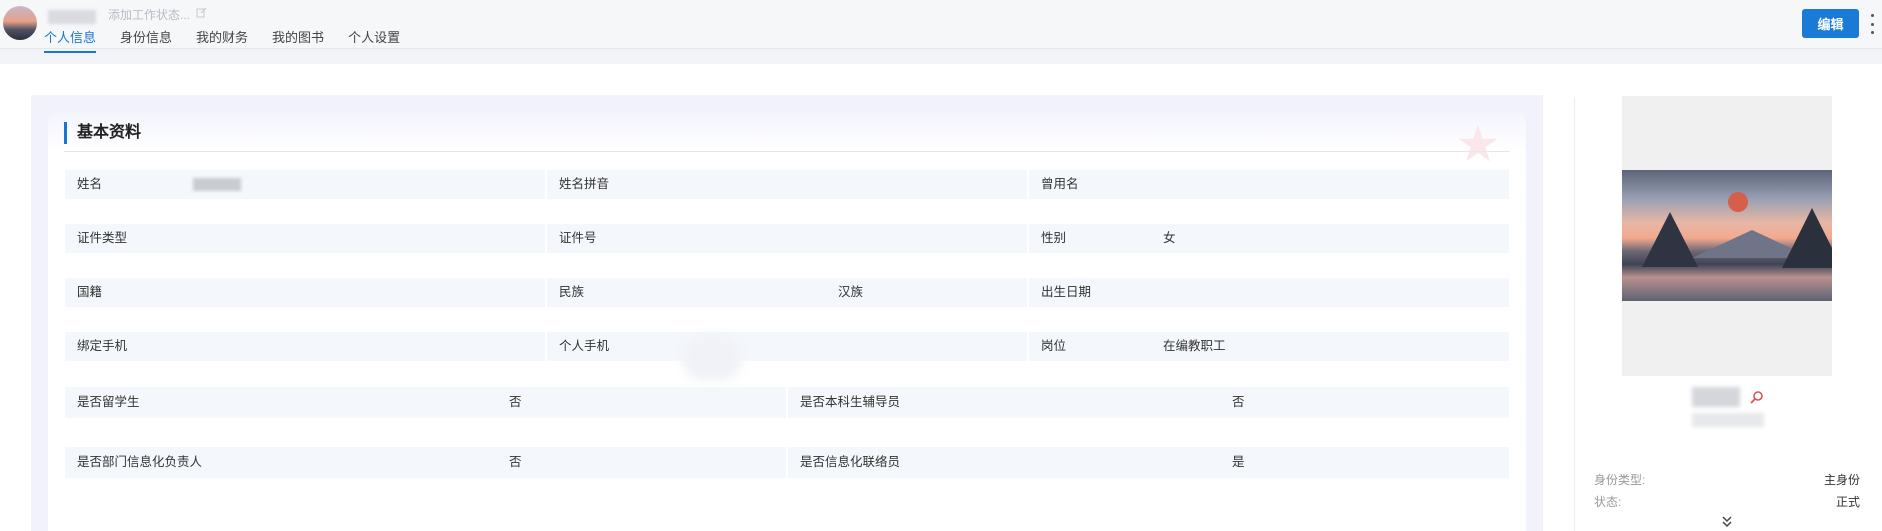 The image size is (1882, 531). I want to click on profile-photo, so click(1727, 235).